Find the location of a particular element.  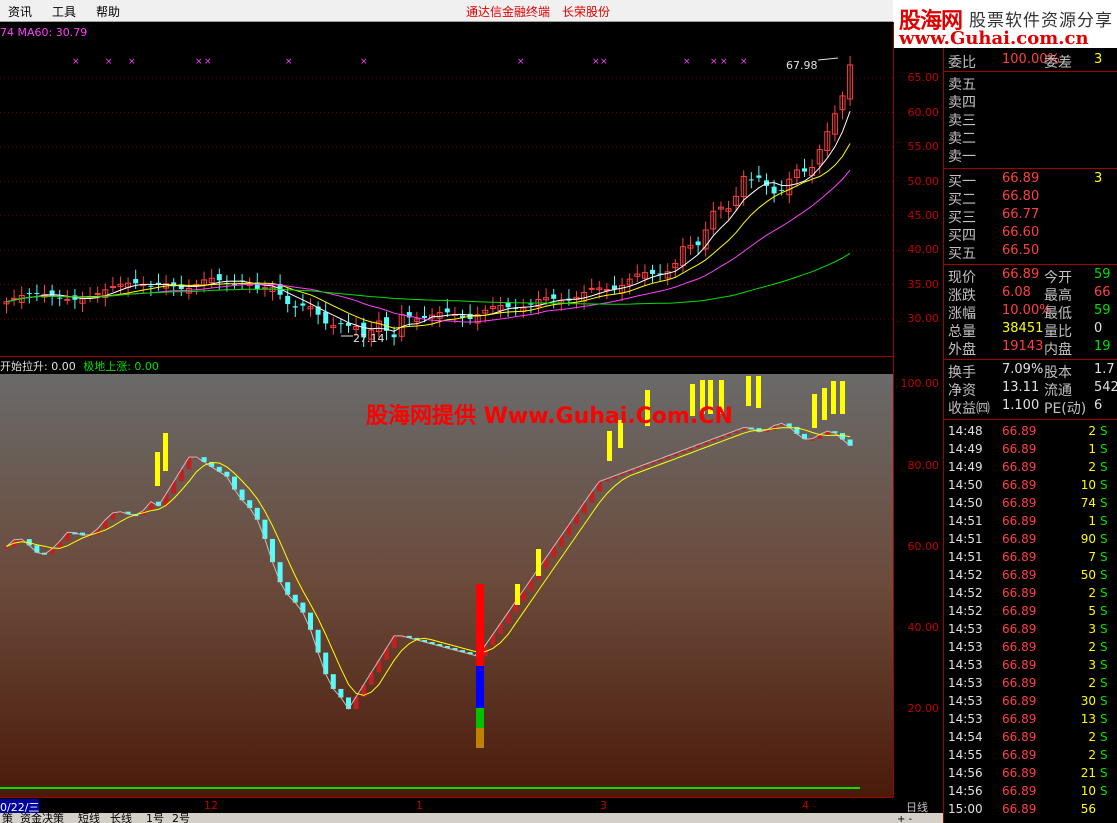

tick-volume: 3 is located at coordinates (1092, 665).